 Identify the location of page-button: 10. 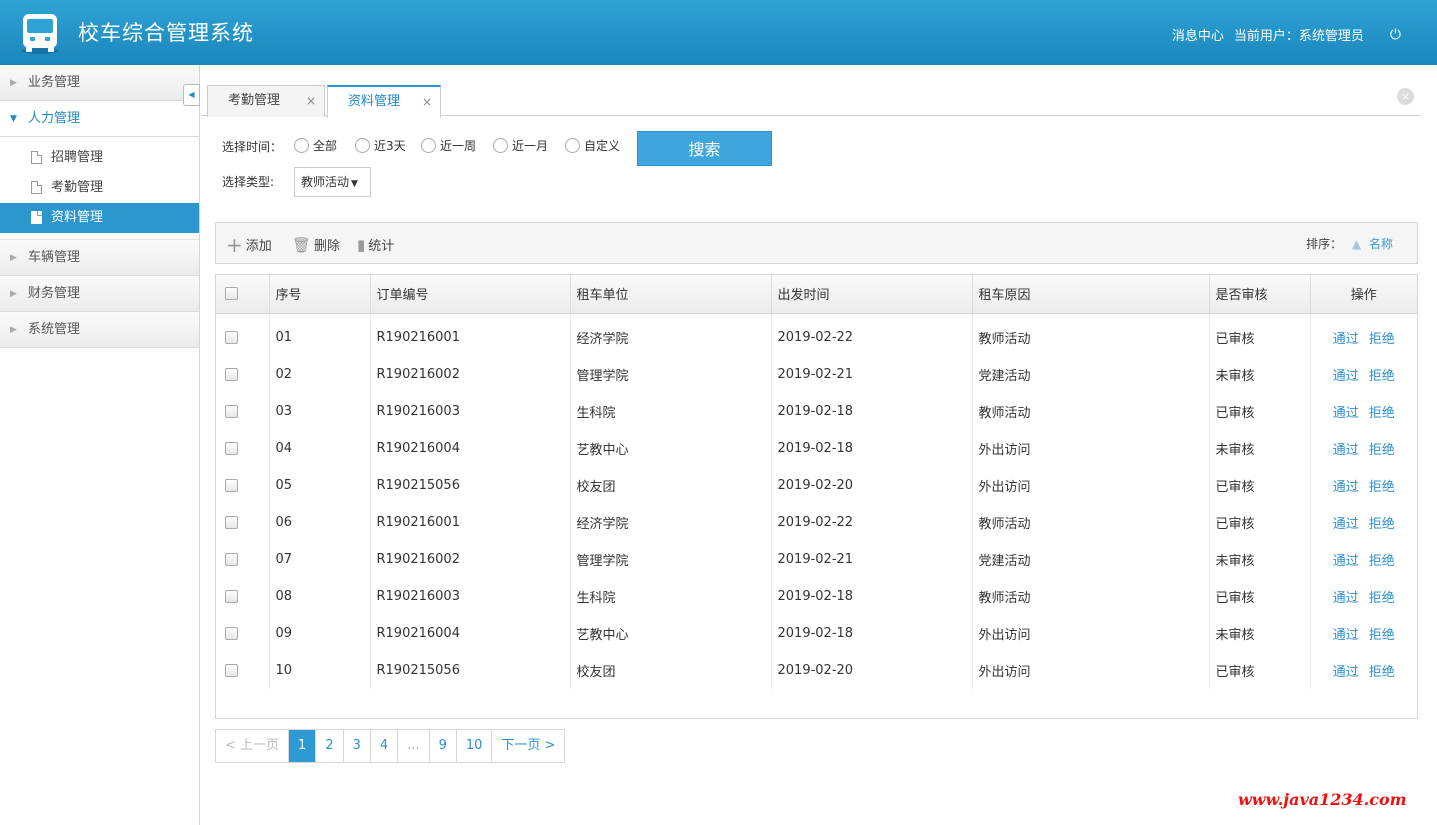
(475, 746).